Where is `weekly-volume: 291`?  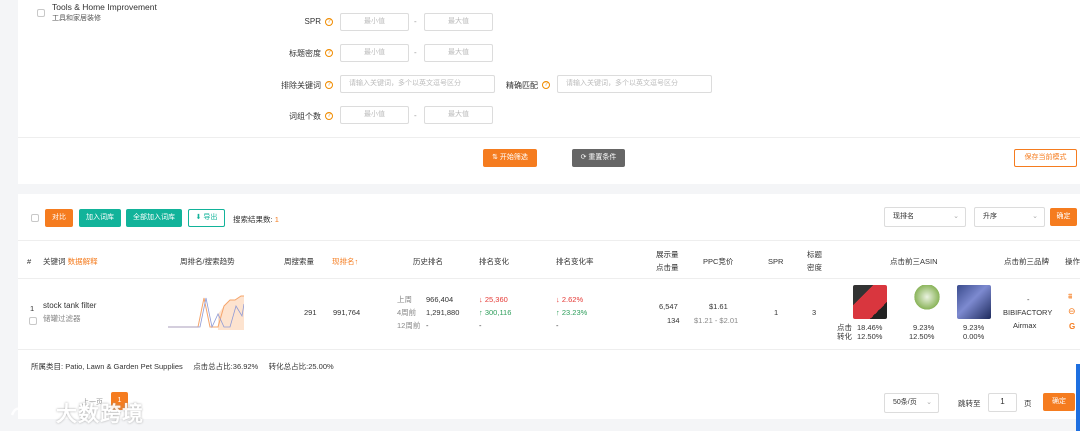
weekly-volume: 291 is located at coordinates (310, 312).